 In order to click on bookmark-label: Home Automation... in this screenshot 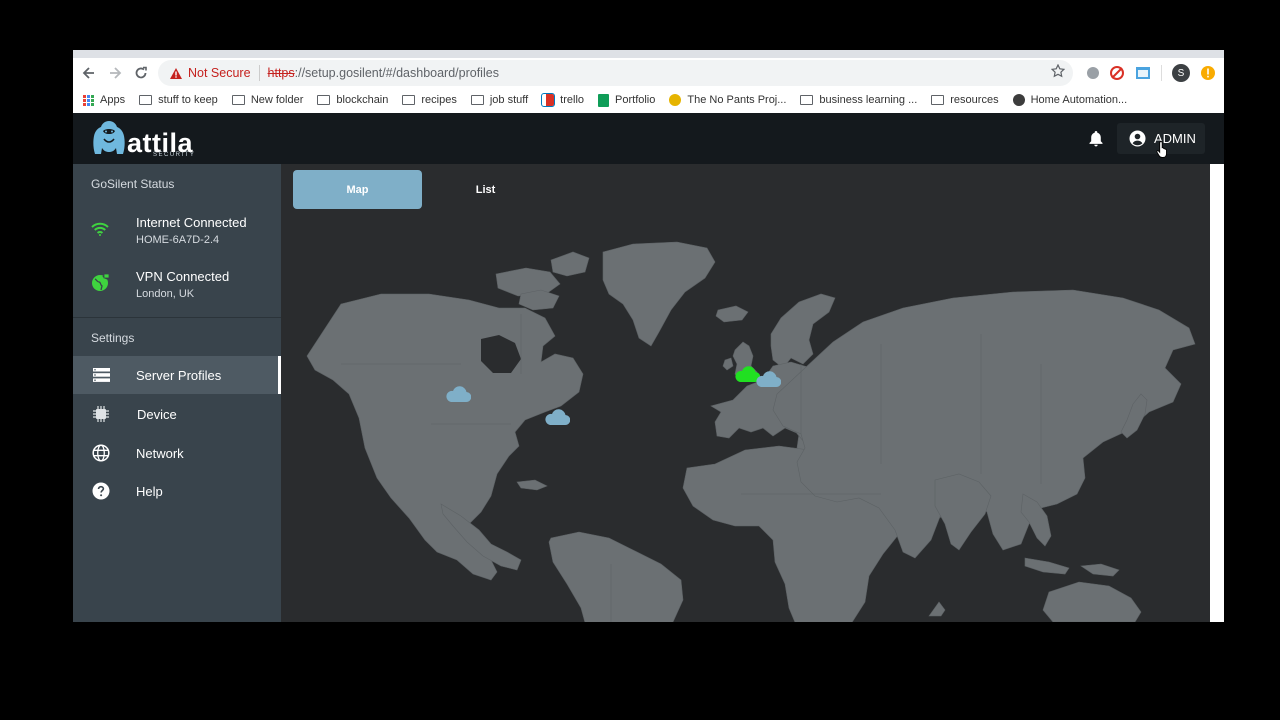, I will do `click(1079, 100)`.